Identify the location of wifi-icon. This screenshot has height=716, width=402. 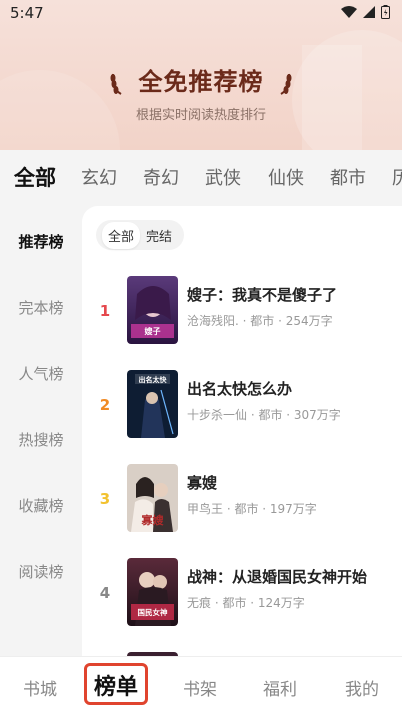
(349, 12).